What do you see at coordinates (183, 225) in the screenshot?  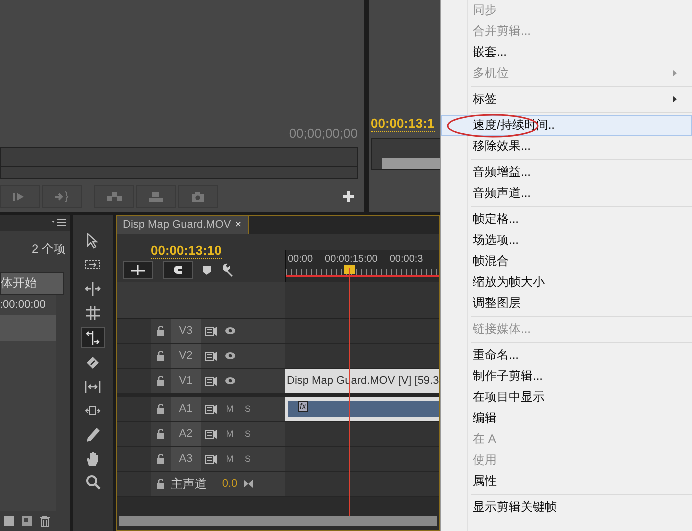 I see `sequence-tab: Disp Map Guard.MOV ×` at bounding box center [183, 225].